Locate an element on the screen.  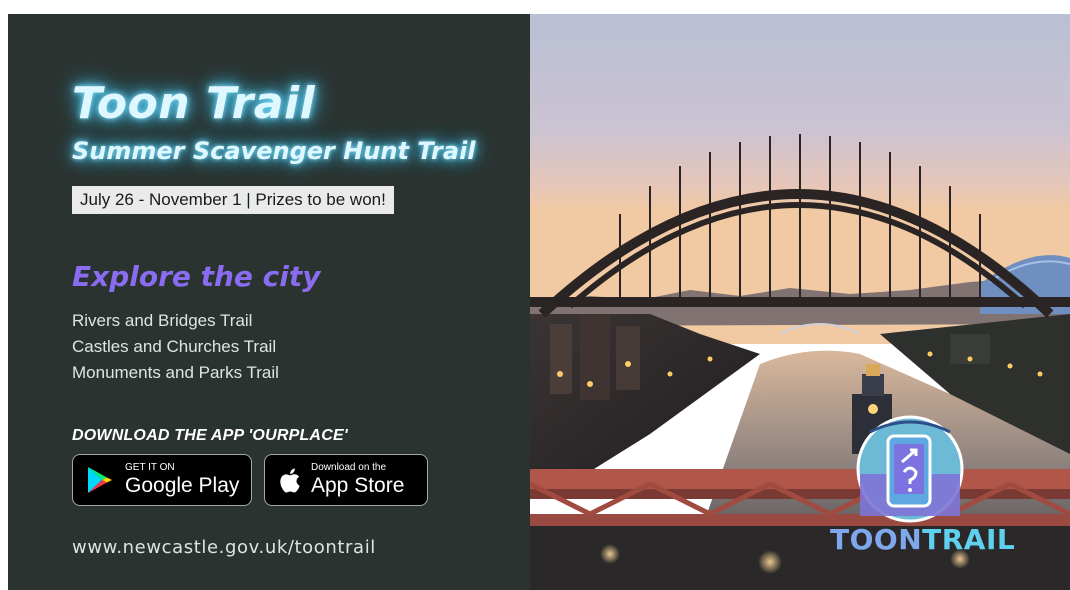
trail-item: Castles and Churches Trail is located at coordinates (174, 346).